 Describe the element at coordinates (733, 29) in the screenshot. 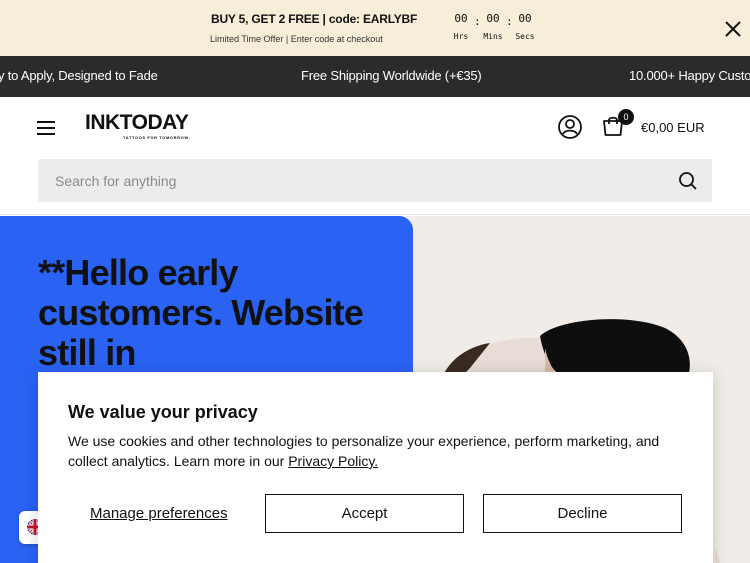

I see `close-icon` at that location.